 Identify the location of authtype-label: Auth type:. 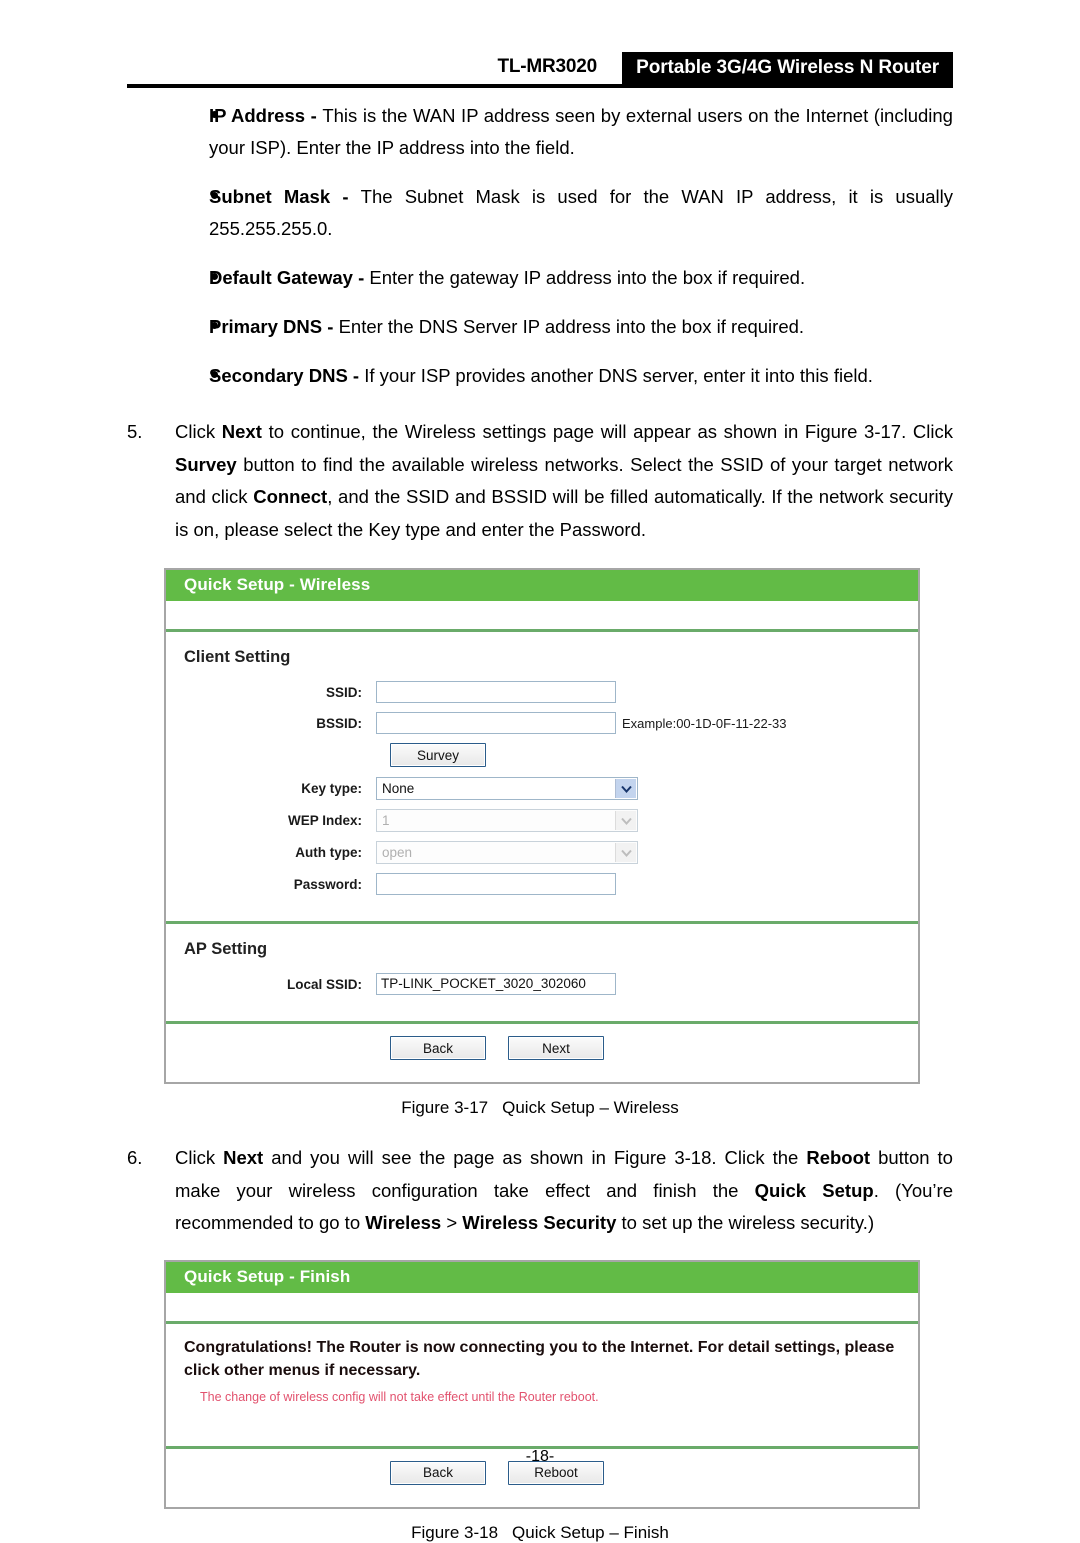
(328, 852).